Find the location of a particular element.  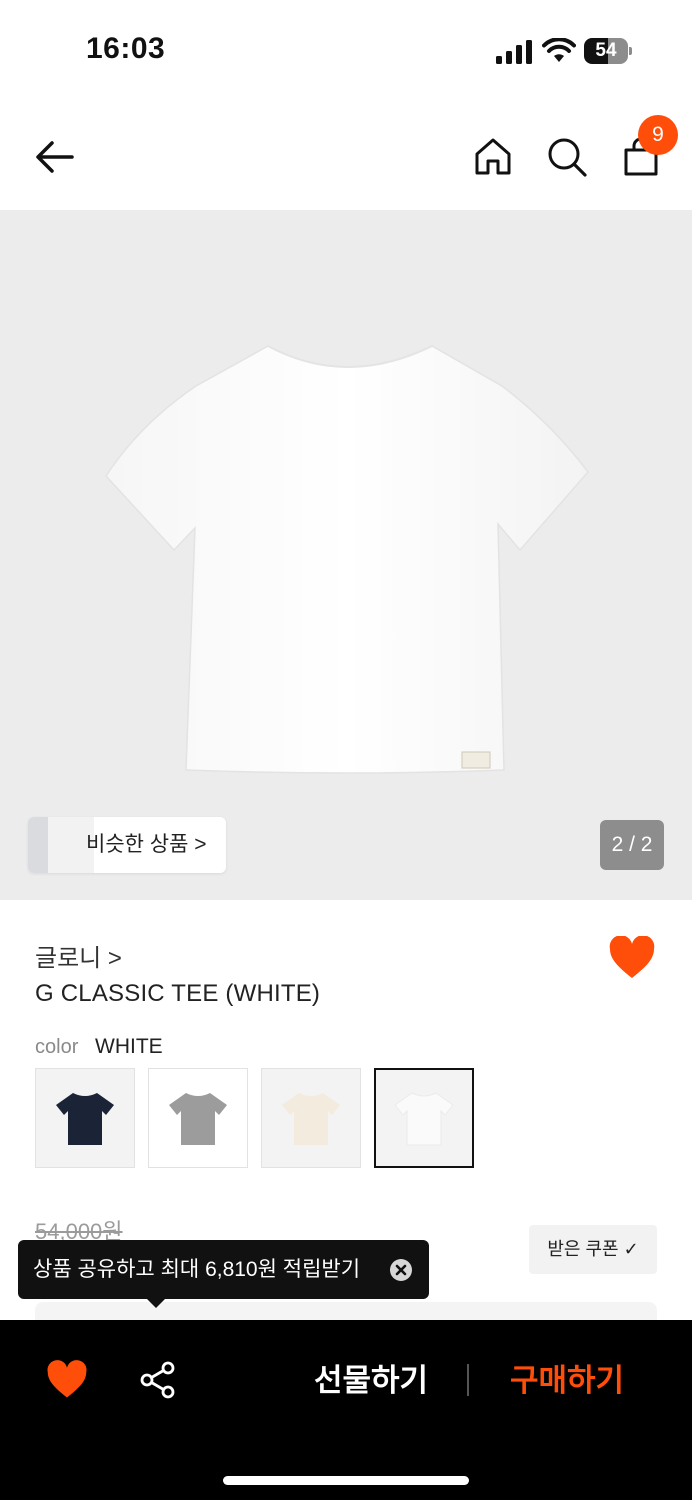

search-button is located at coordinates (567, 157).